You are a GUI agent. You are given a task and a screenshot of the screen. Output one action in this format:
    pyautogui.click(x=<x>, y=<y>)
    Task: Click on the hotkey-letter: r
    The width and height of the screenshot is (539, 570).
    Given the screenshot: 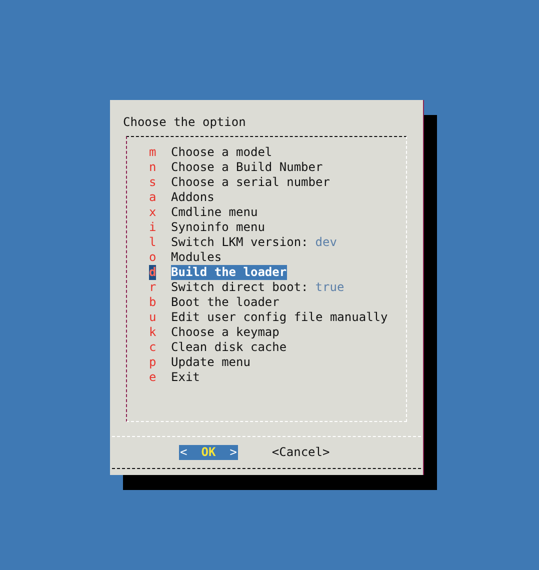 What is the action you would take?
    pyautogui.click(x=152, y=287)
    